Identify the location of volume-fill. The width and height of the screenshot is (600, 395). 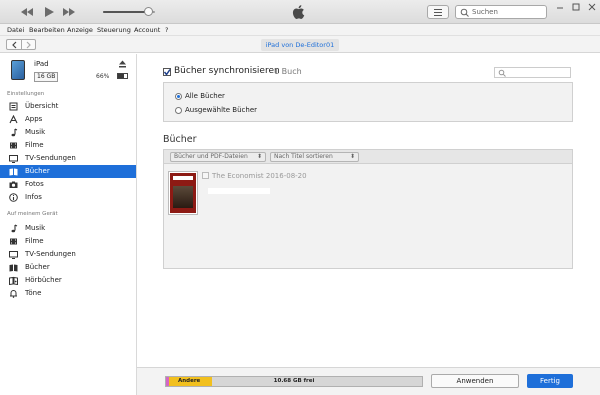
(125, 12).